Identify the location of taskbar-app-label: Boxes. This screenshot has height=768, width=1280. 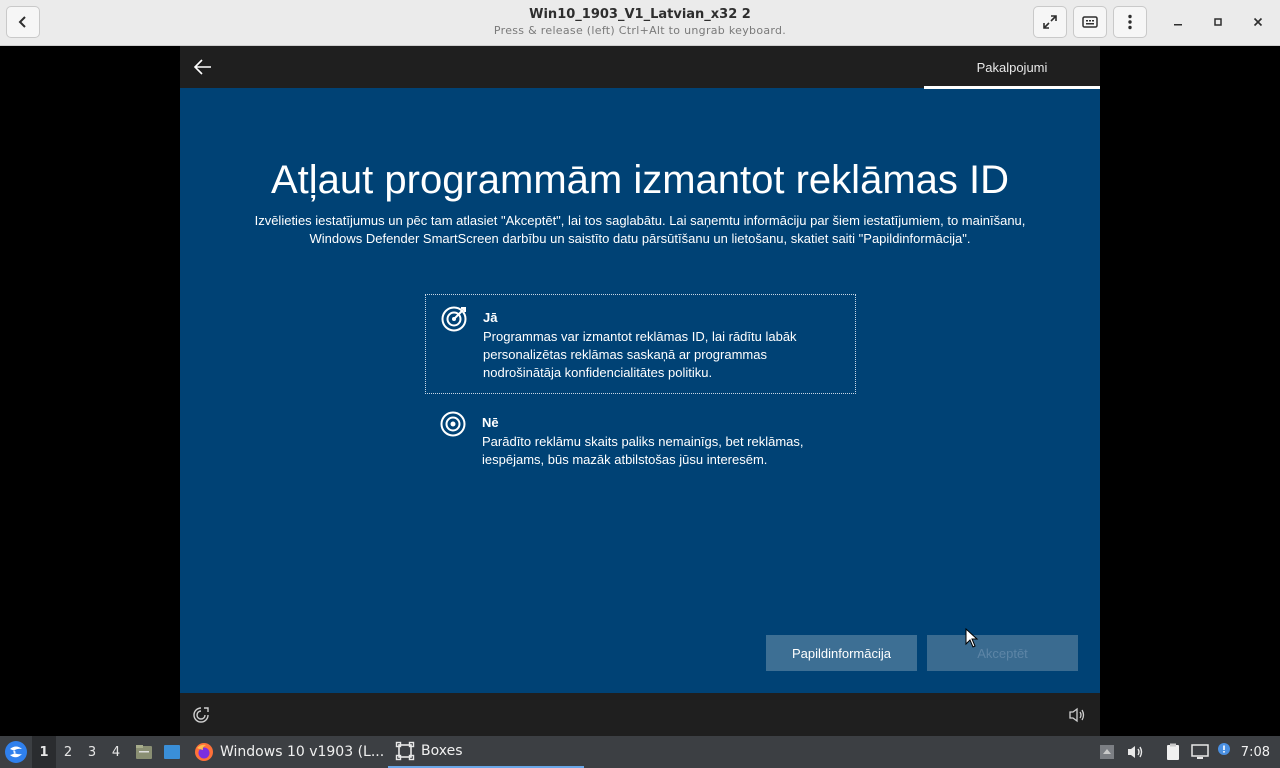
(442, 751).